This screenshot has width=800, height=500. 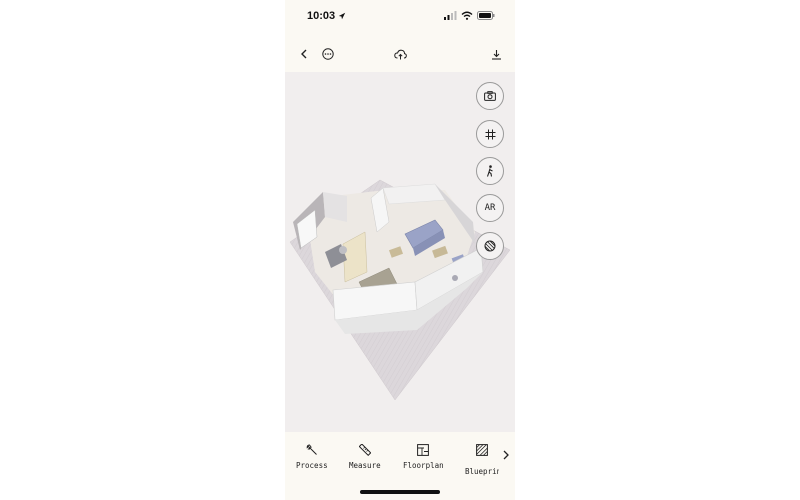 I want to click on tab-measure: Measure, so click(x=365, y=457).